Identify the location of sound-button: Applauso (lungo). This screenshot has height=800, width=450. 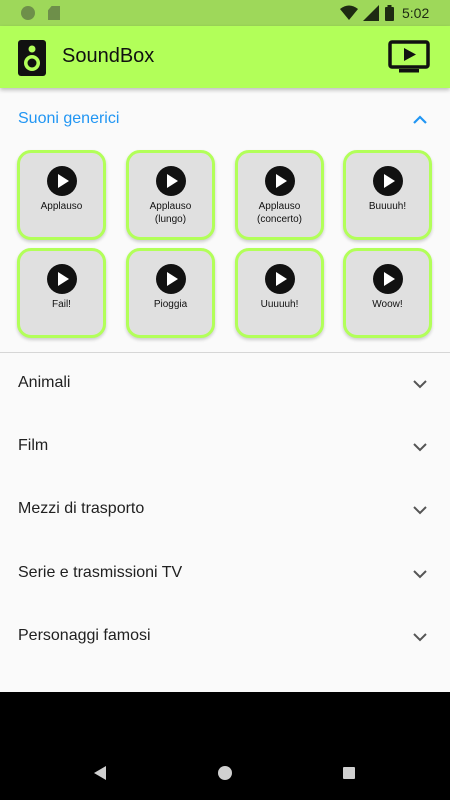
(170, 195).